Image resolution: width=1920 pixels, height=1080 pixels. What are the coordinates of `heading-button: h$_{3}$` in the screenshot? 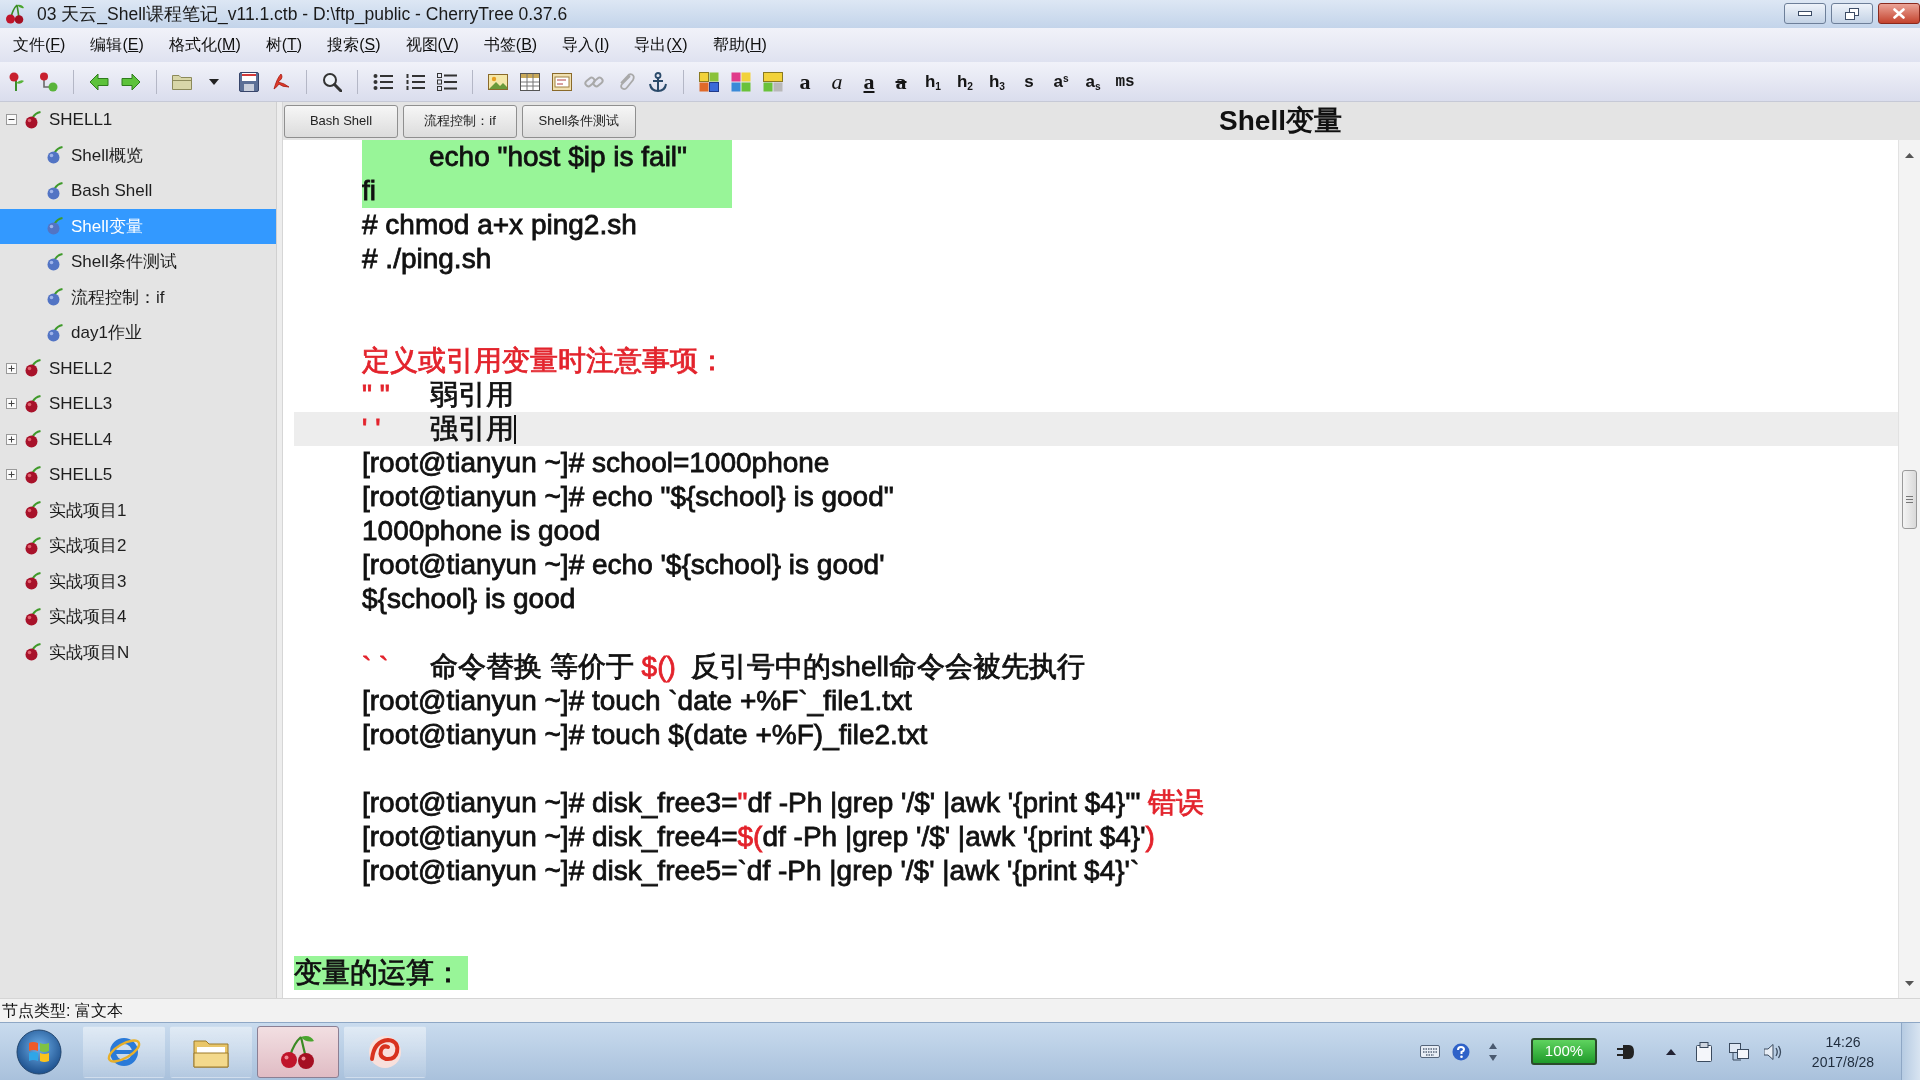 It's located at (997, 81).